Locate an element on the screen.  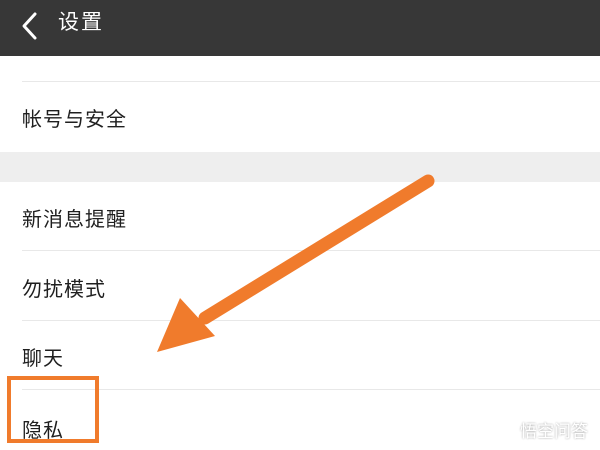
settings-item-label: 隐私 is located at coordinates (43, 430).